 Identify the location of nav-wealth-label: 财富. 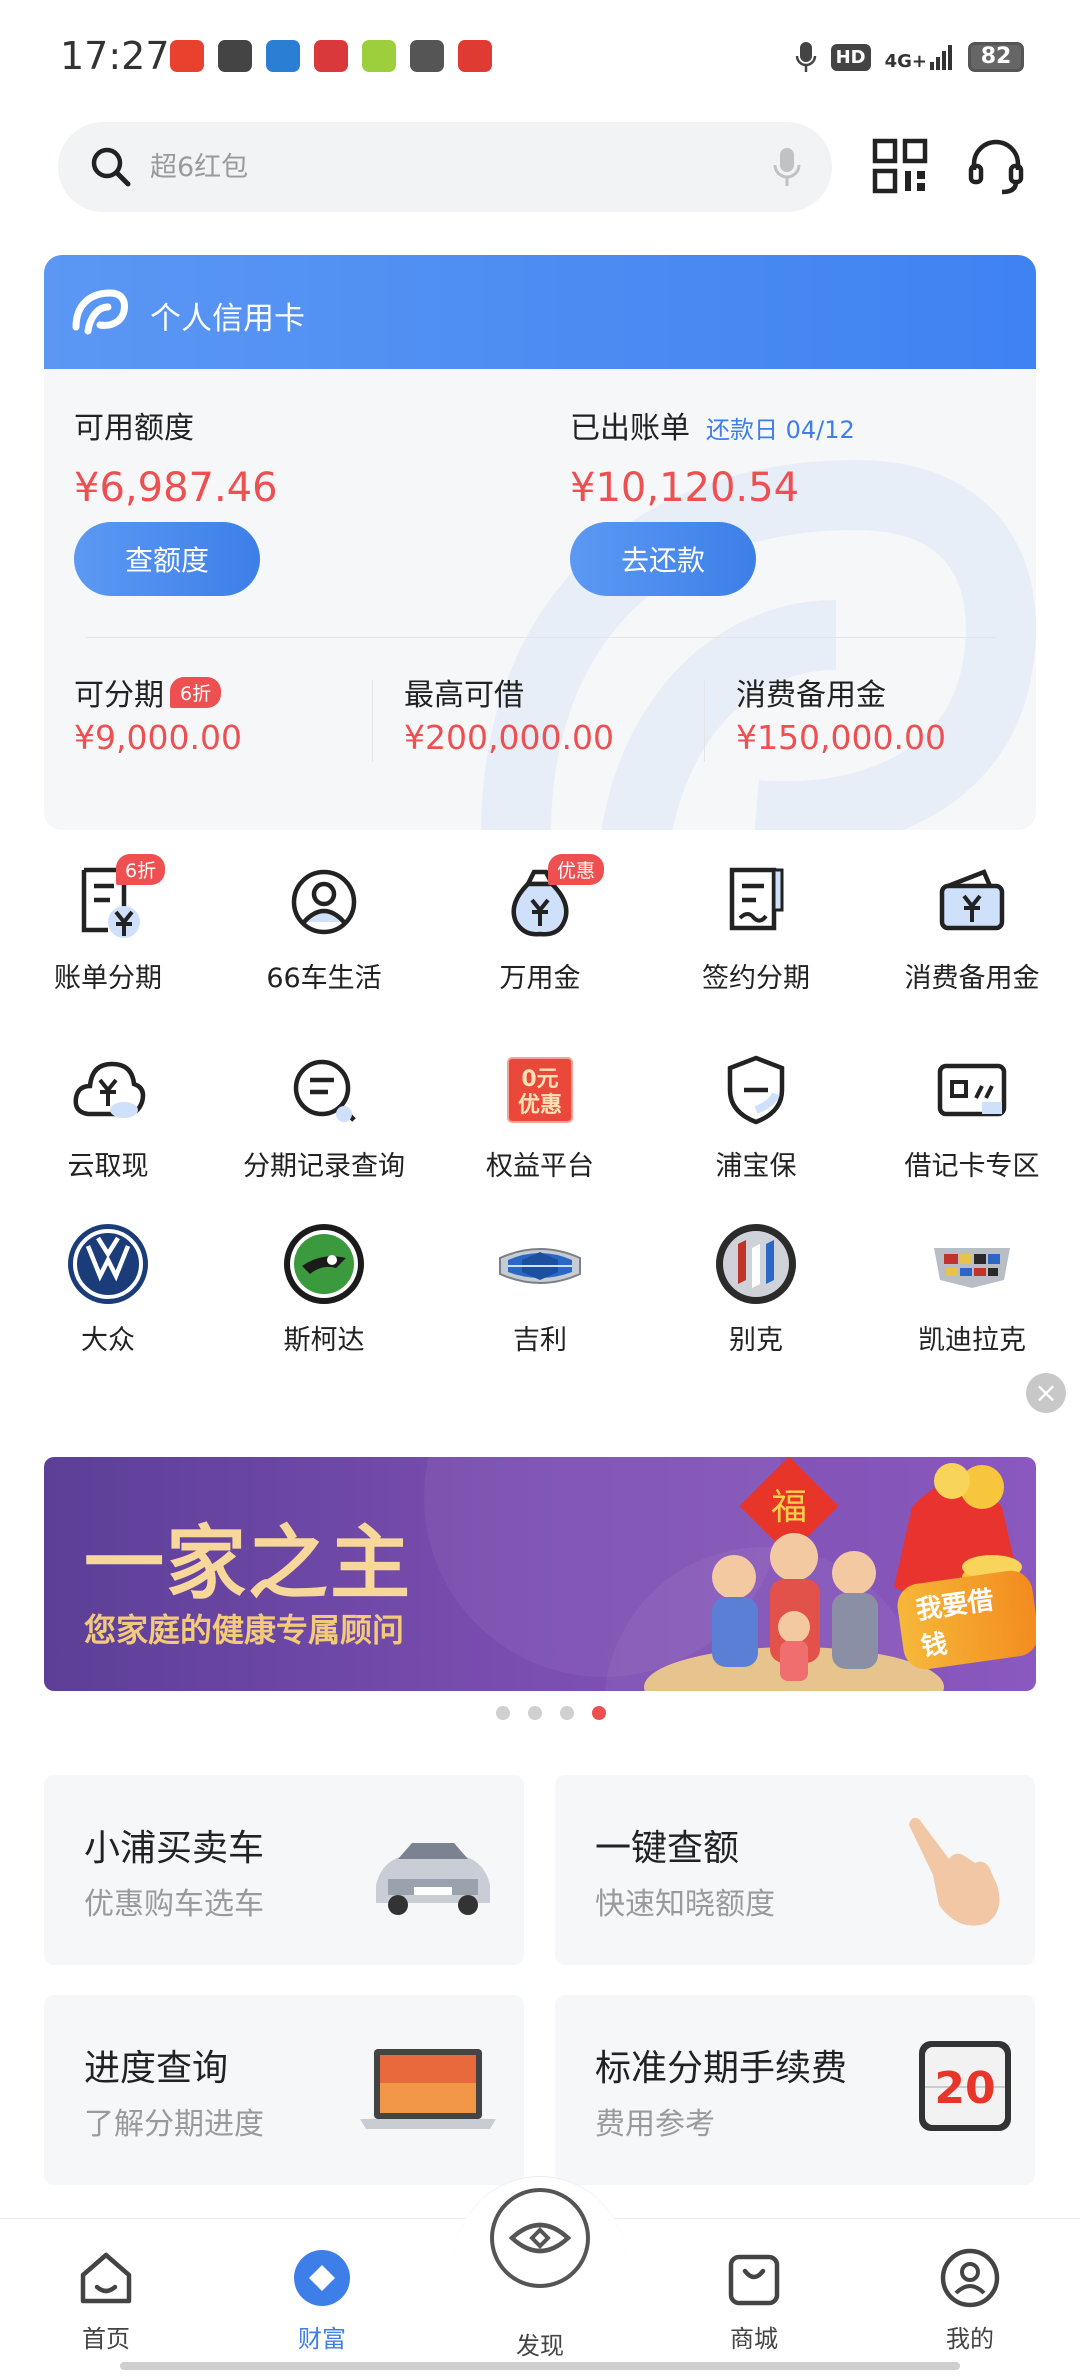
(322, 2339).